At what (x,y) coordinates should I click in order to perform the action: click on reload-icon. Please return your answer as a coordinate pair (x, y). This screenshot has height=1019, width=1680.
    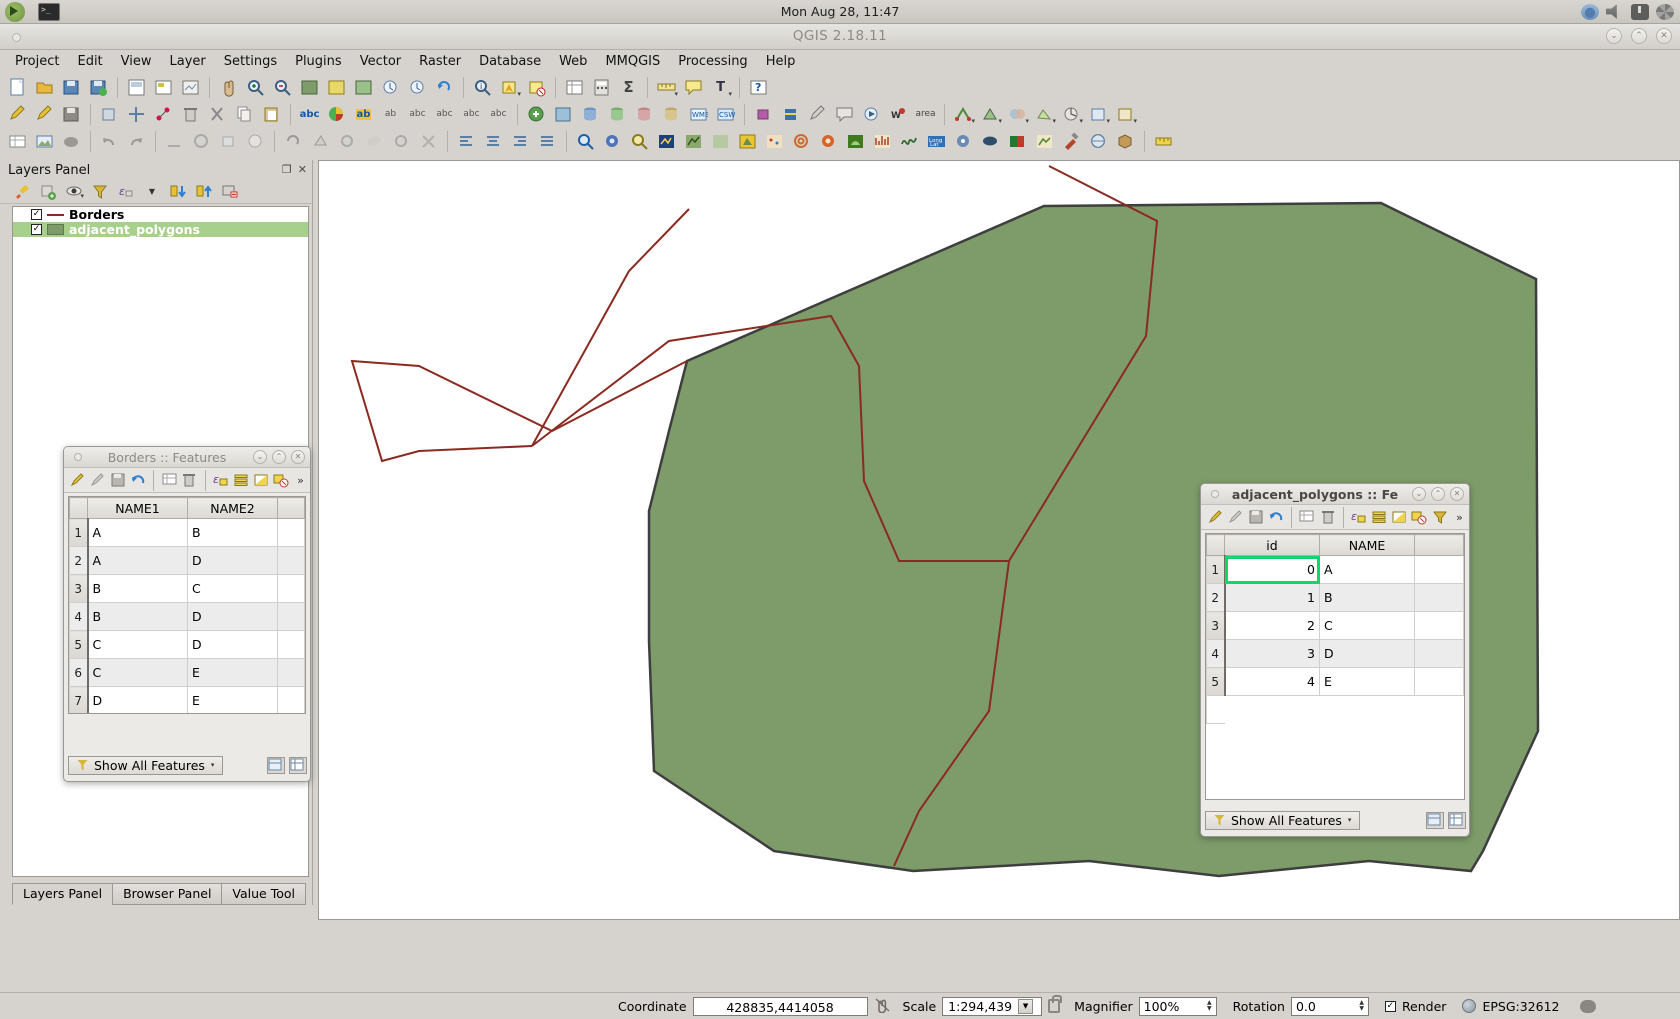
    Looking at the image, I should click on (1275, 517).